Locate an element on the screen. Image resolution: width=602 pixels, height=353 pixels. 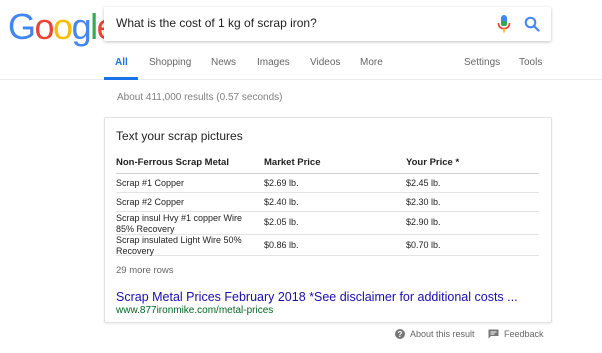
result-stats: About 411,000 results (0.57 seconds) is located at coordinates (200, 97).